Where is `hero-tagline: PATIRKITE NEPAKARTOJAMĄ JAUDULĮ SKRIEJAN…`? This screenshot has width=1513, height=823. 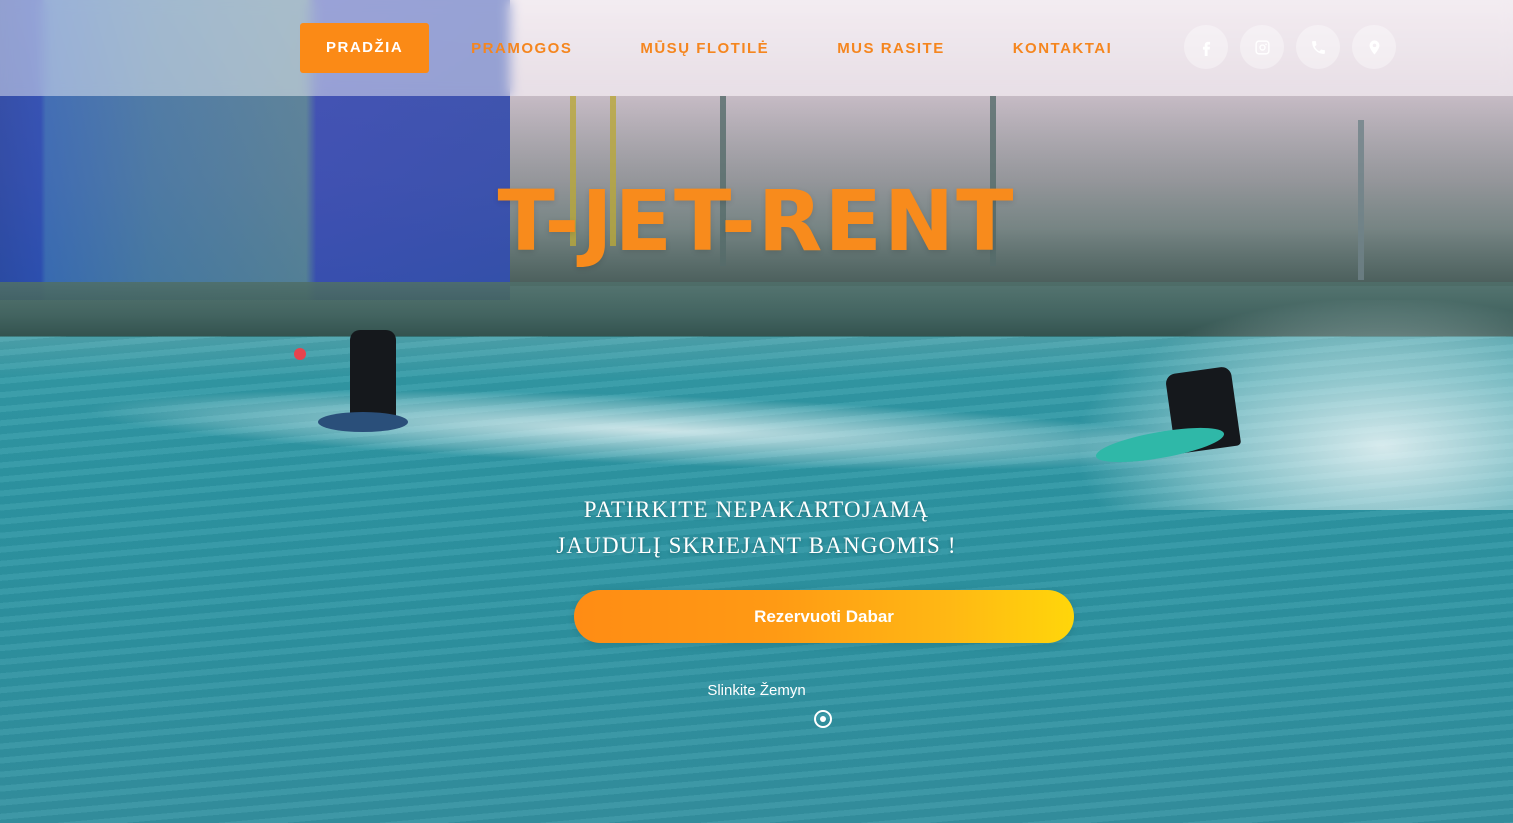
hero-tagline: PATIRKITE NEPAKARTOJAMĄ JAUDULĮ SKRIEJAN… is located at coordinates (756, 528).